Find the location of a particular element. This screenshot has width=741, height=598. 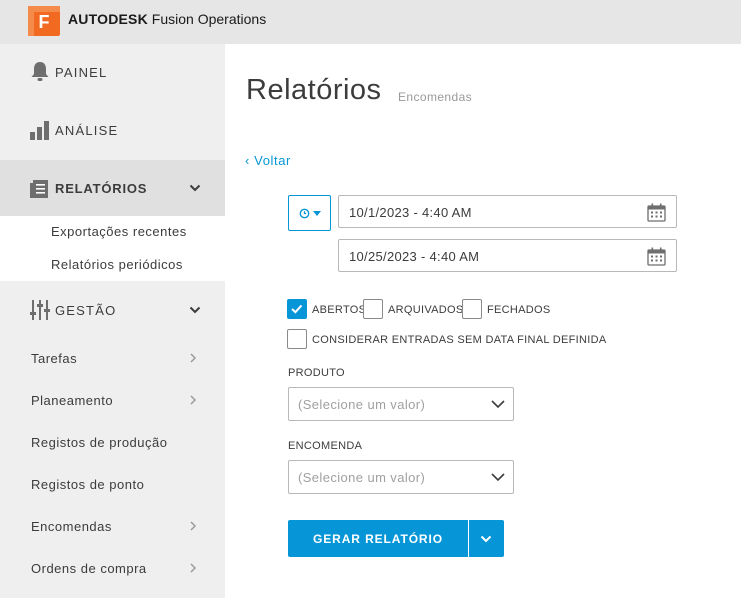

sidebar-item-production-records: Registos de produção is located at coordinates (112, 443).